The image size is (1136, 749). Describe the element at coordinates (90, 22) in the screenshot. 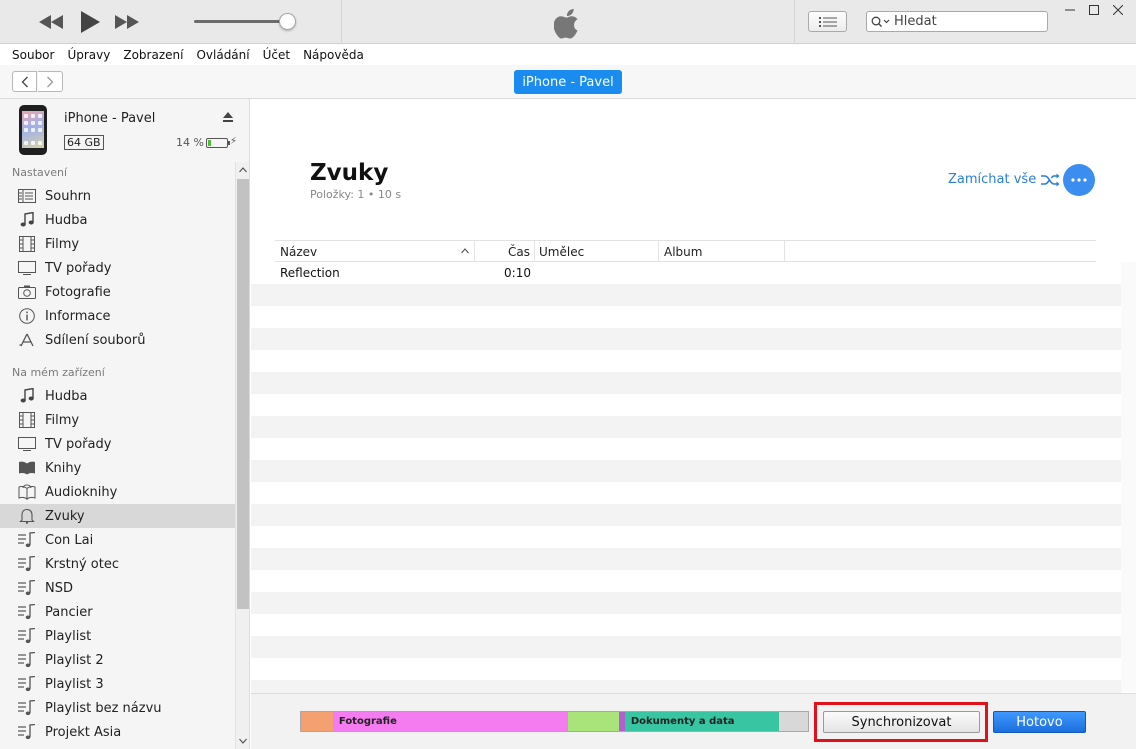

I see `play-button` at that location.